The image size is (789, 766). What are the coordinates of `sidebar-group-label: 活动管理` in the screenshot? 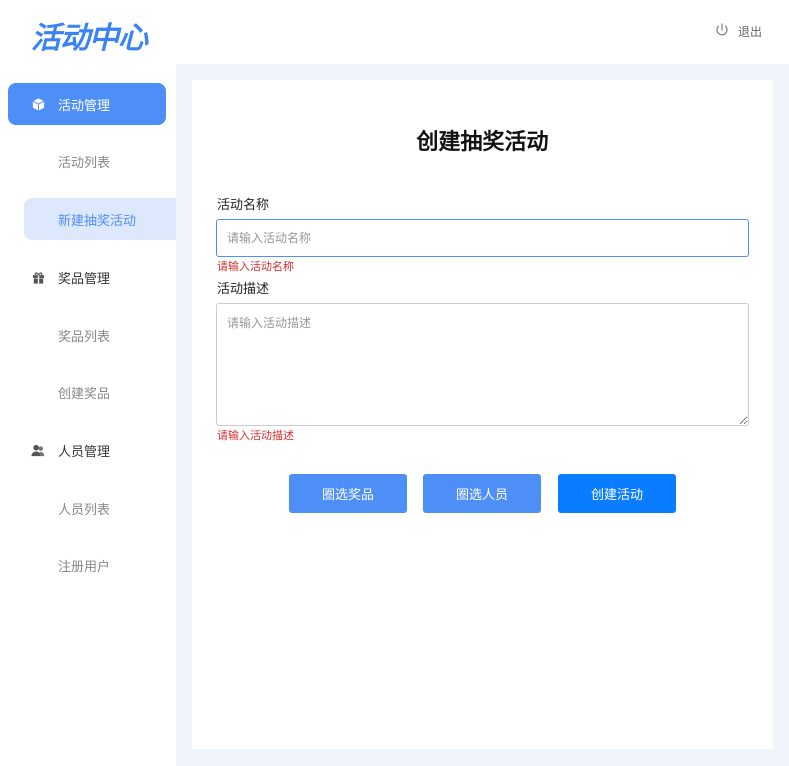 It's located at (84, 106).